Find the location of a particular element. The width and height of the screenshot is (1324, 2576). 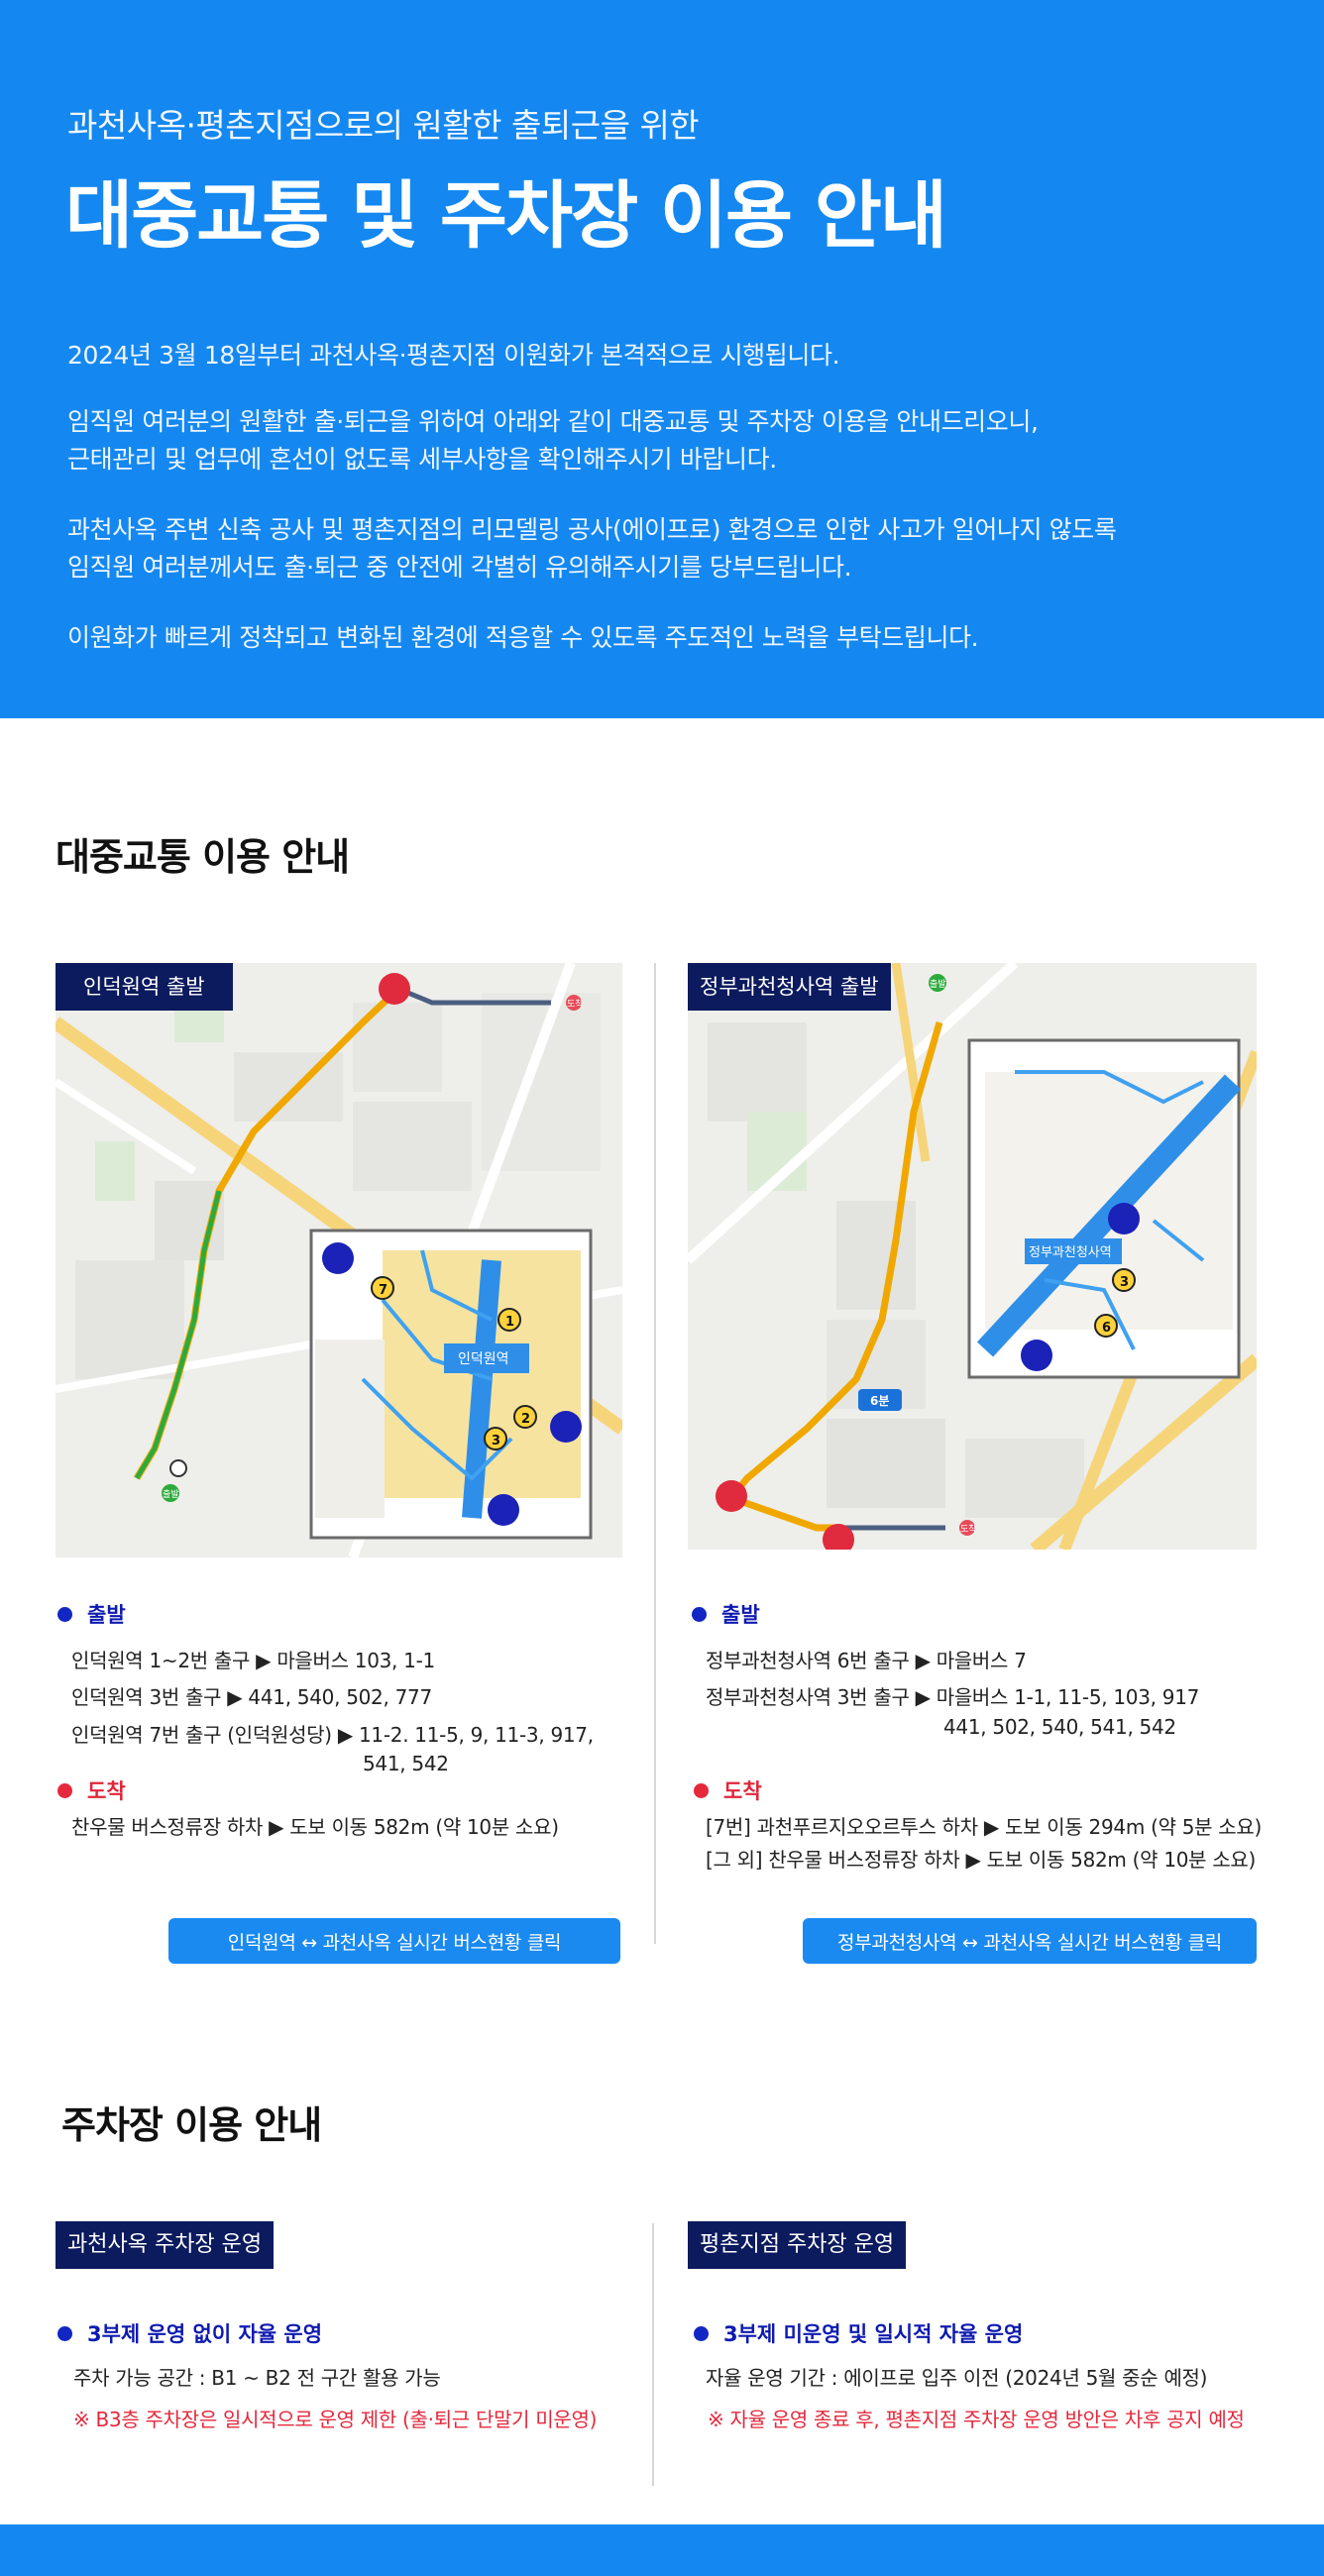

map-induckwon-svg: 7 1 2 3 인덕원역 도착 출발 is located at coordinates (338, 1260).